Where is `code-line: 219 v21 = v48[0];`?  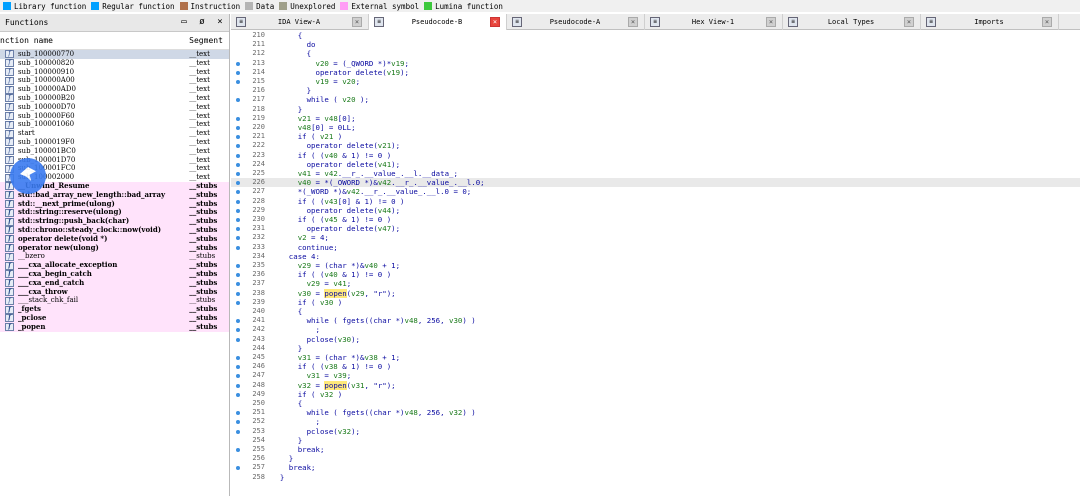 code-line: 219 v21 = v48[0]; is located at coordinates (655, 118).